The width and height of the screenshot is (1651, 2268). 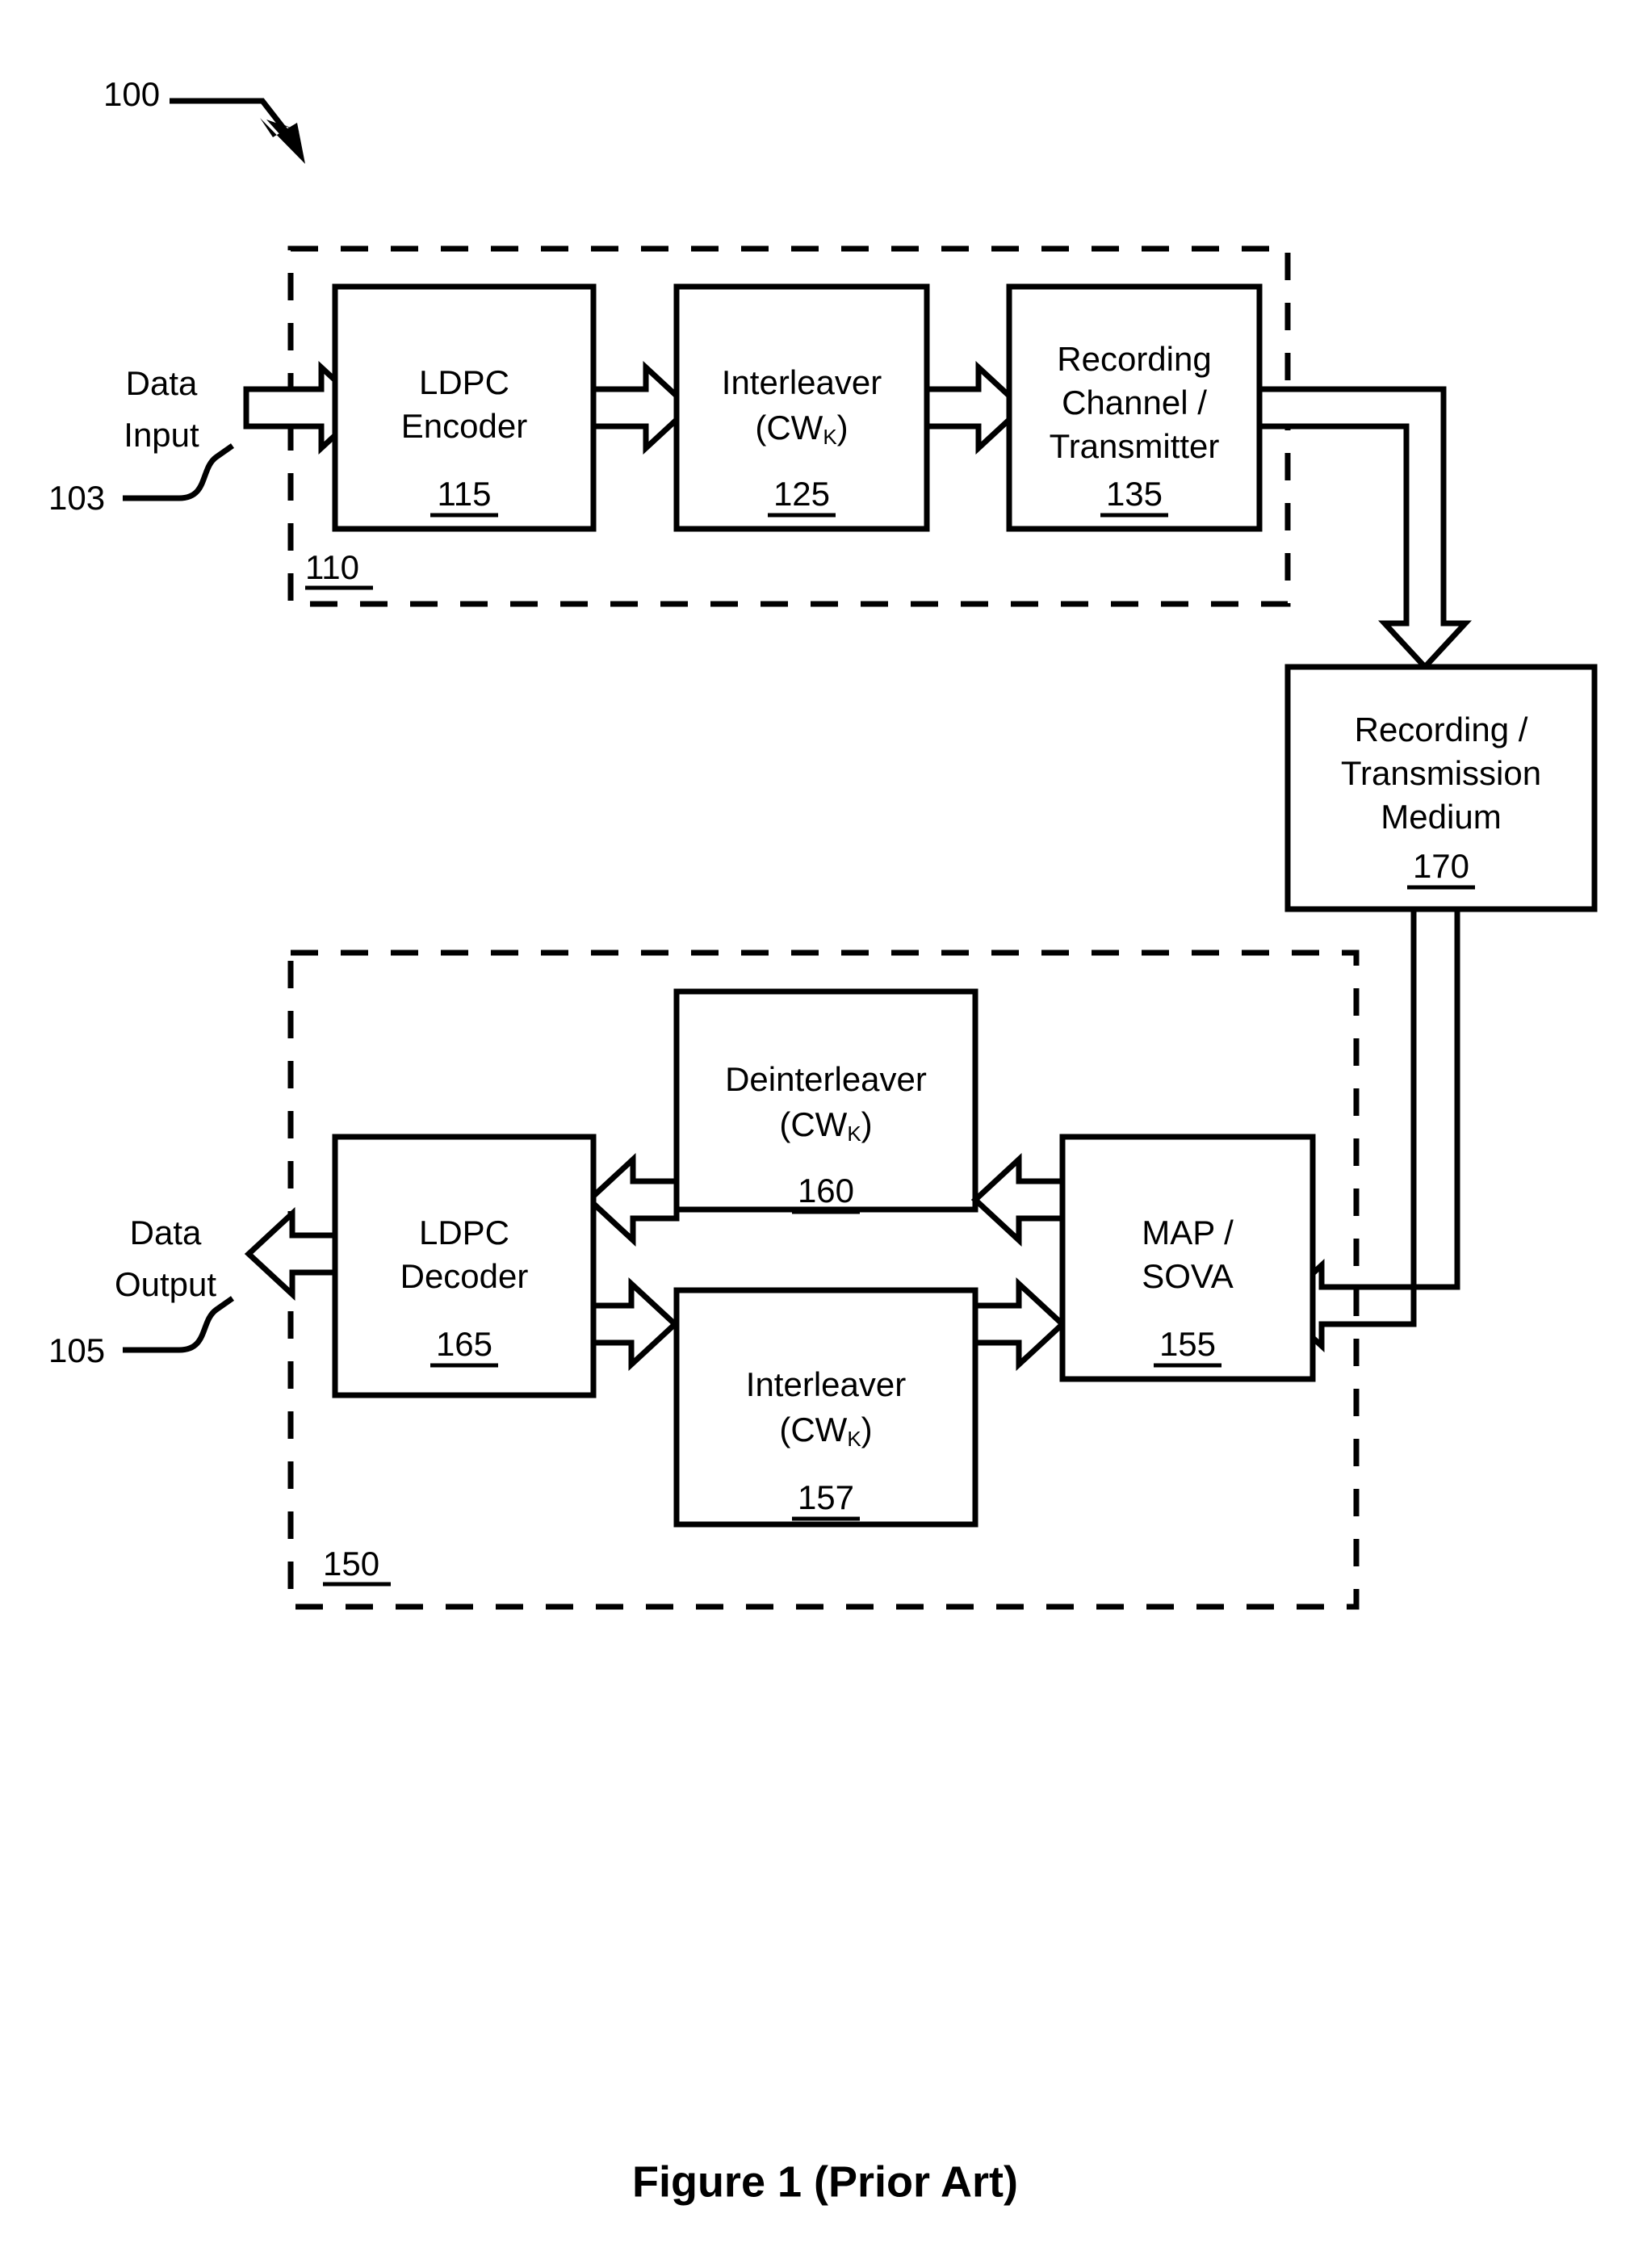 I want to click on interleaver-rx-cw-subscript: K, so click(x=854, y=1439).